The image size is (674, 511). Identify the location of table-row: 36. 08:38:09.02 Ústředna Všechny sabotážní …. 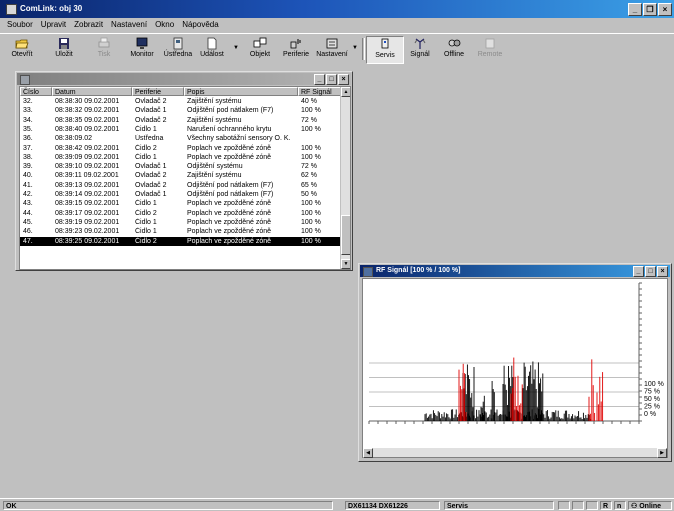
(181, 138).